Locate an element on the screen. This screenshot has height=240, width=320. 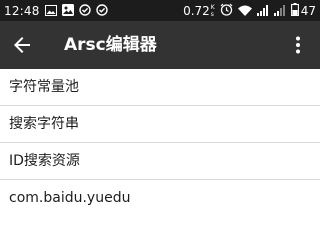
speed-unit-top: K is located at coordinates (212, 7).